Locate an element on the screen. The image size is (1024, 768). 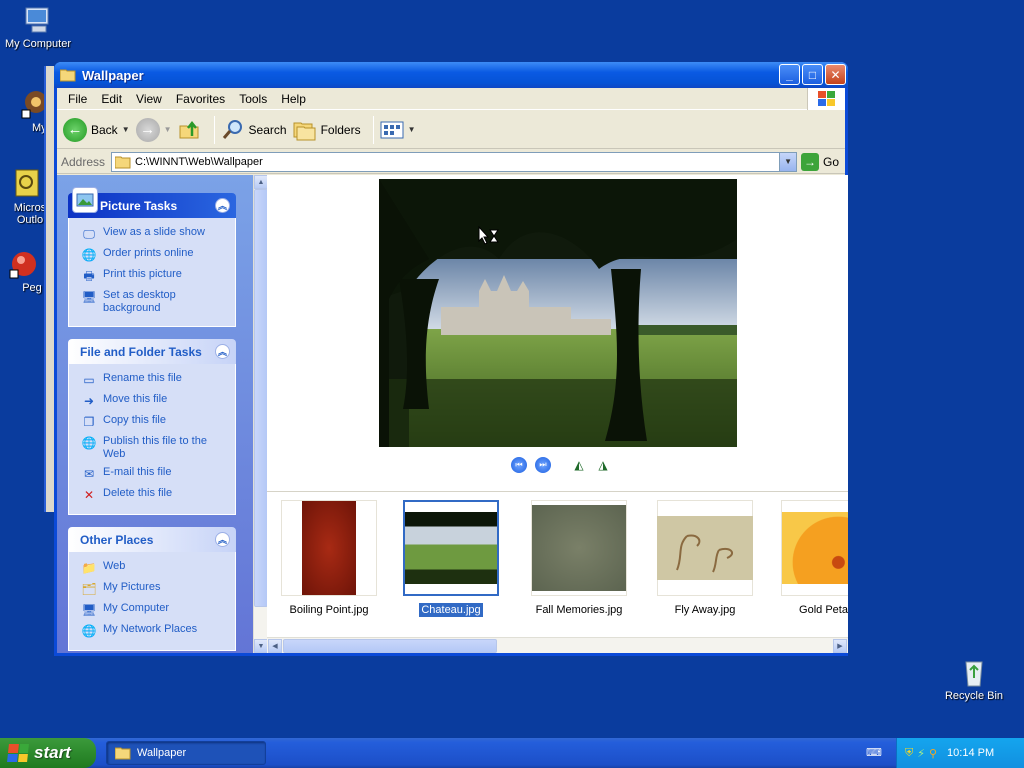
task-label: Print this picture is located at coordinates (142, 274).